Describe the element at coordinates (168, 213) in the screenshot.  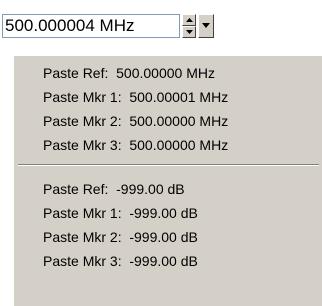
I see `menu-item-paste-mkr1-amplitude: Paste Mkr 1: -999.00 dB` at that location.